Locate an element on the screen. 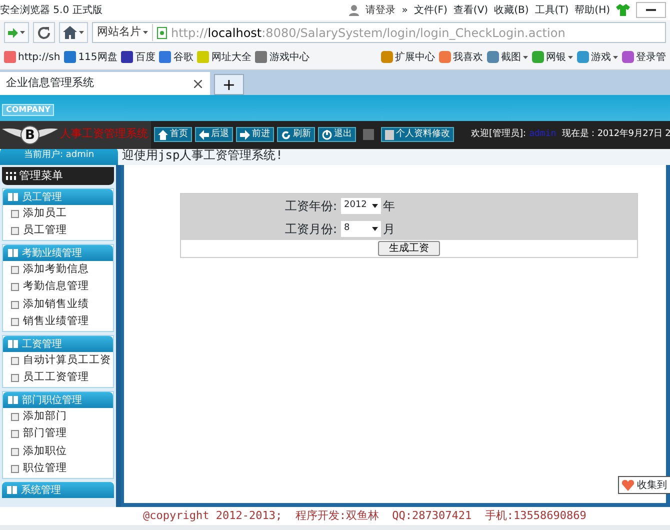 The width and height of the screenshot is (670, 530). menu-link: 考勤信息管理 is located at coordinates (58, 287).